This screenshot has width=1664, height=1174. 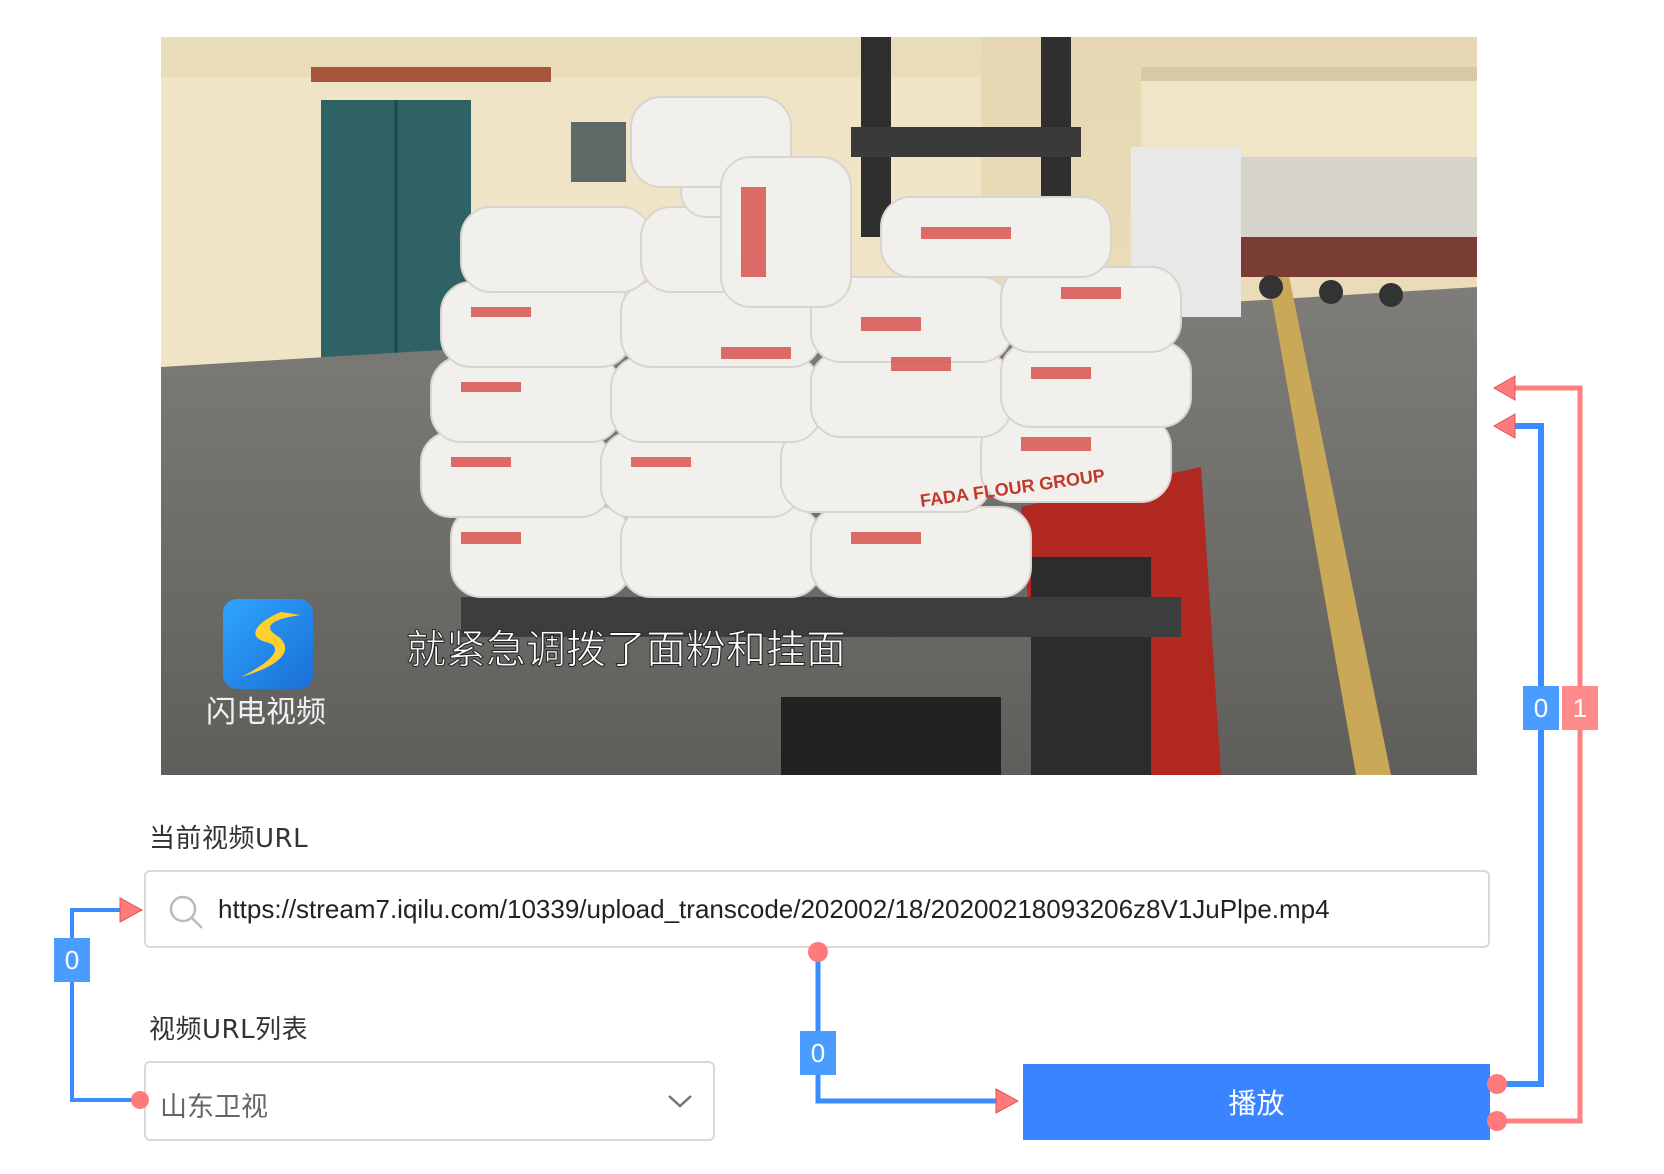 I want to click on current-url-label: 当前视频URL, so click(x=229, y=839).